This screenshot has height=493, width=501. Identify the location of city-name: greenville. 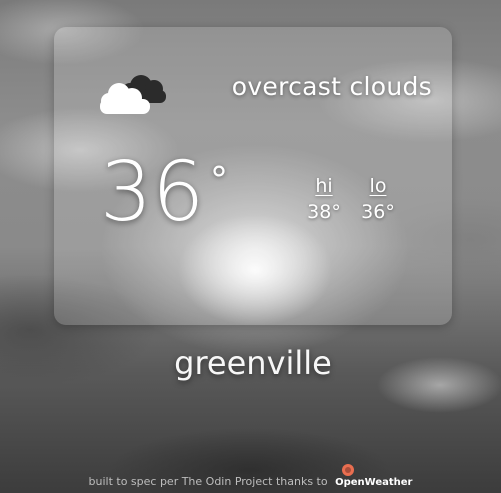
(253, 363).